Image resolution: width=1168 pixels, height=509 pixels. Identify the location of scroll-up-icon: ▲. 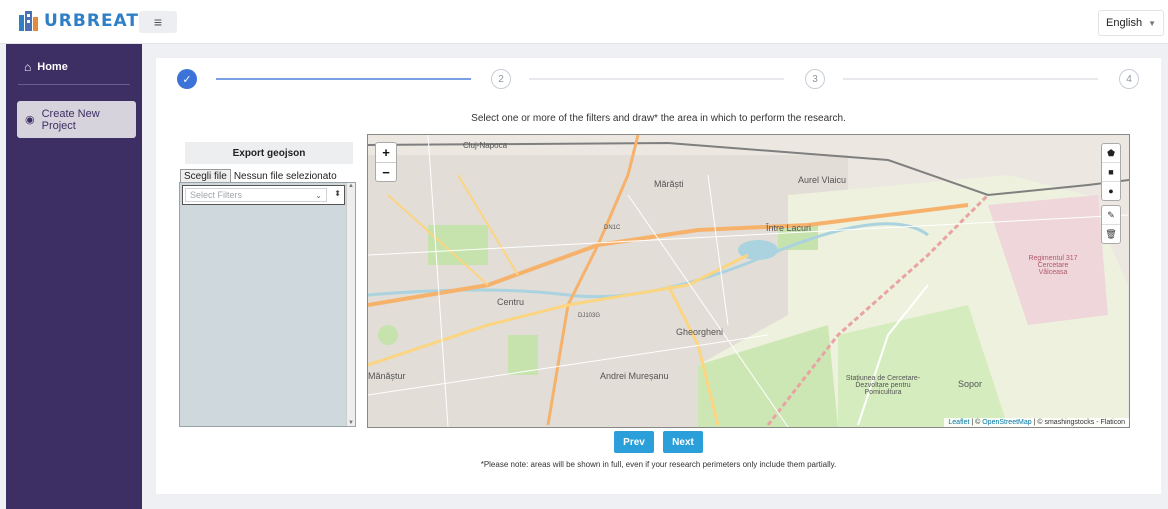
(351, 186).